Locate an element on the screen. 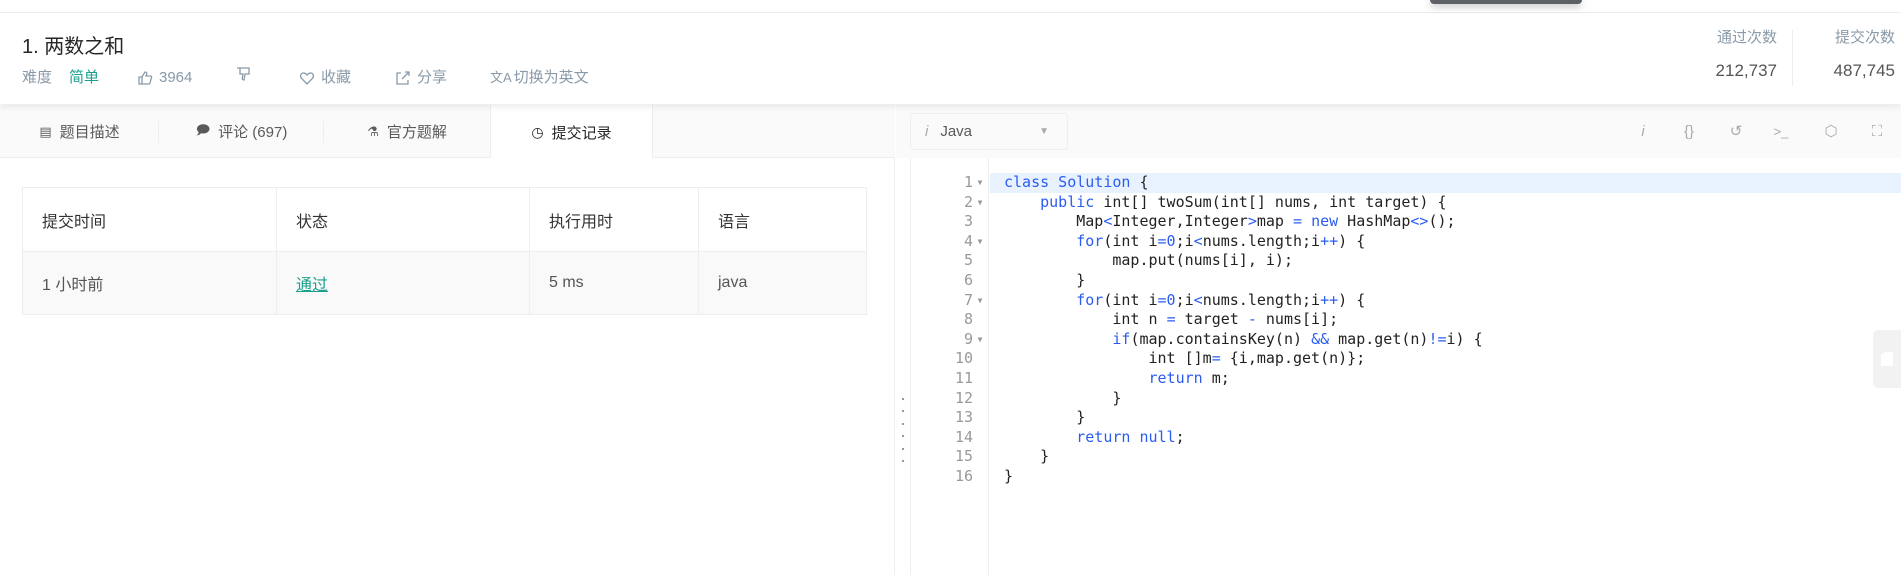 The width and height of the screenshot is (1901, 575). difficulty-badge: 简单 is located at coordinates (84, 77).